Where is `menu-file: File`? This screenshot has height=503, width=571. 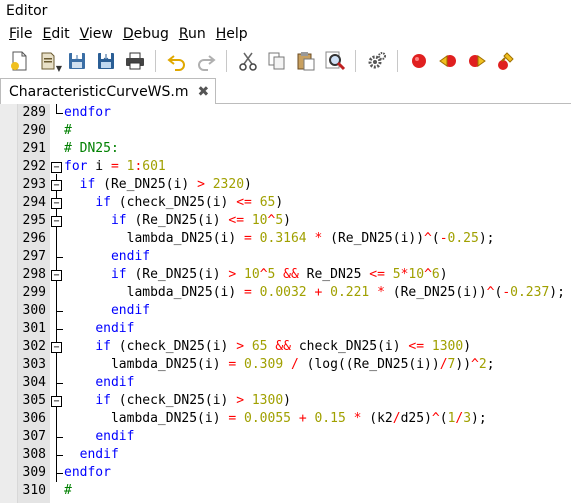 menu-file: File is located at coordinates (20, 34).